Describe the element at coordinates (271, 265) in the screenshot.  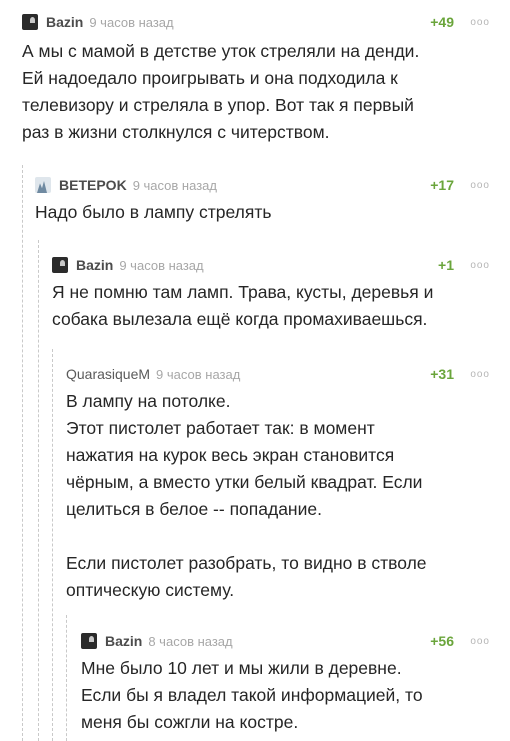
I see `comment-header: Bazin 9 часов назад +1 ooo` at that location.